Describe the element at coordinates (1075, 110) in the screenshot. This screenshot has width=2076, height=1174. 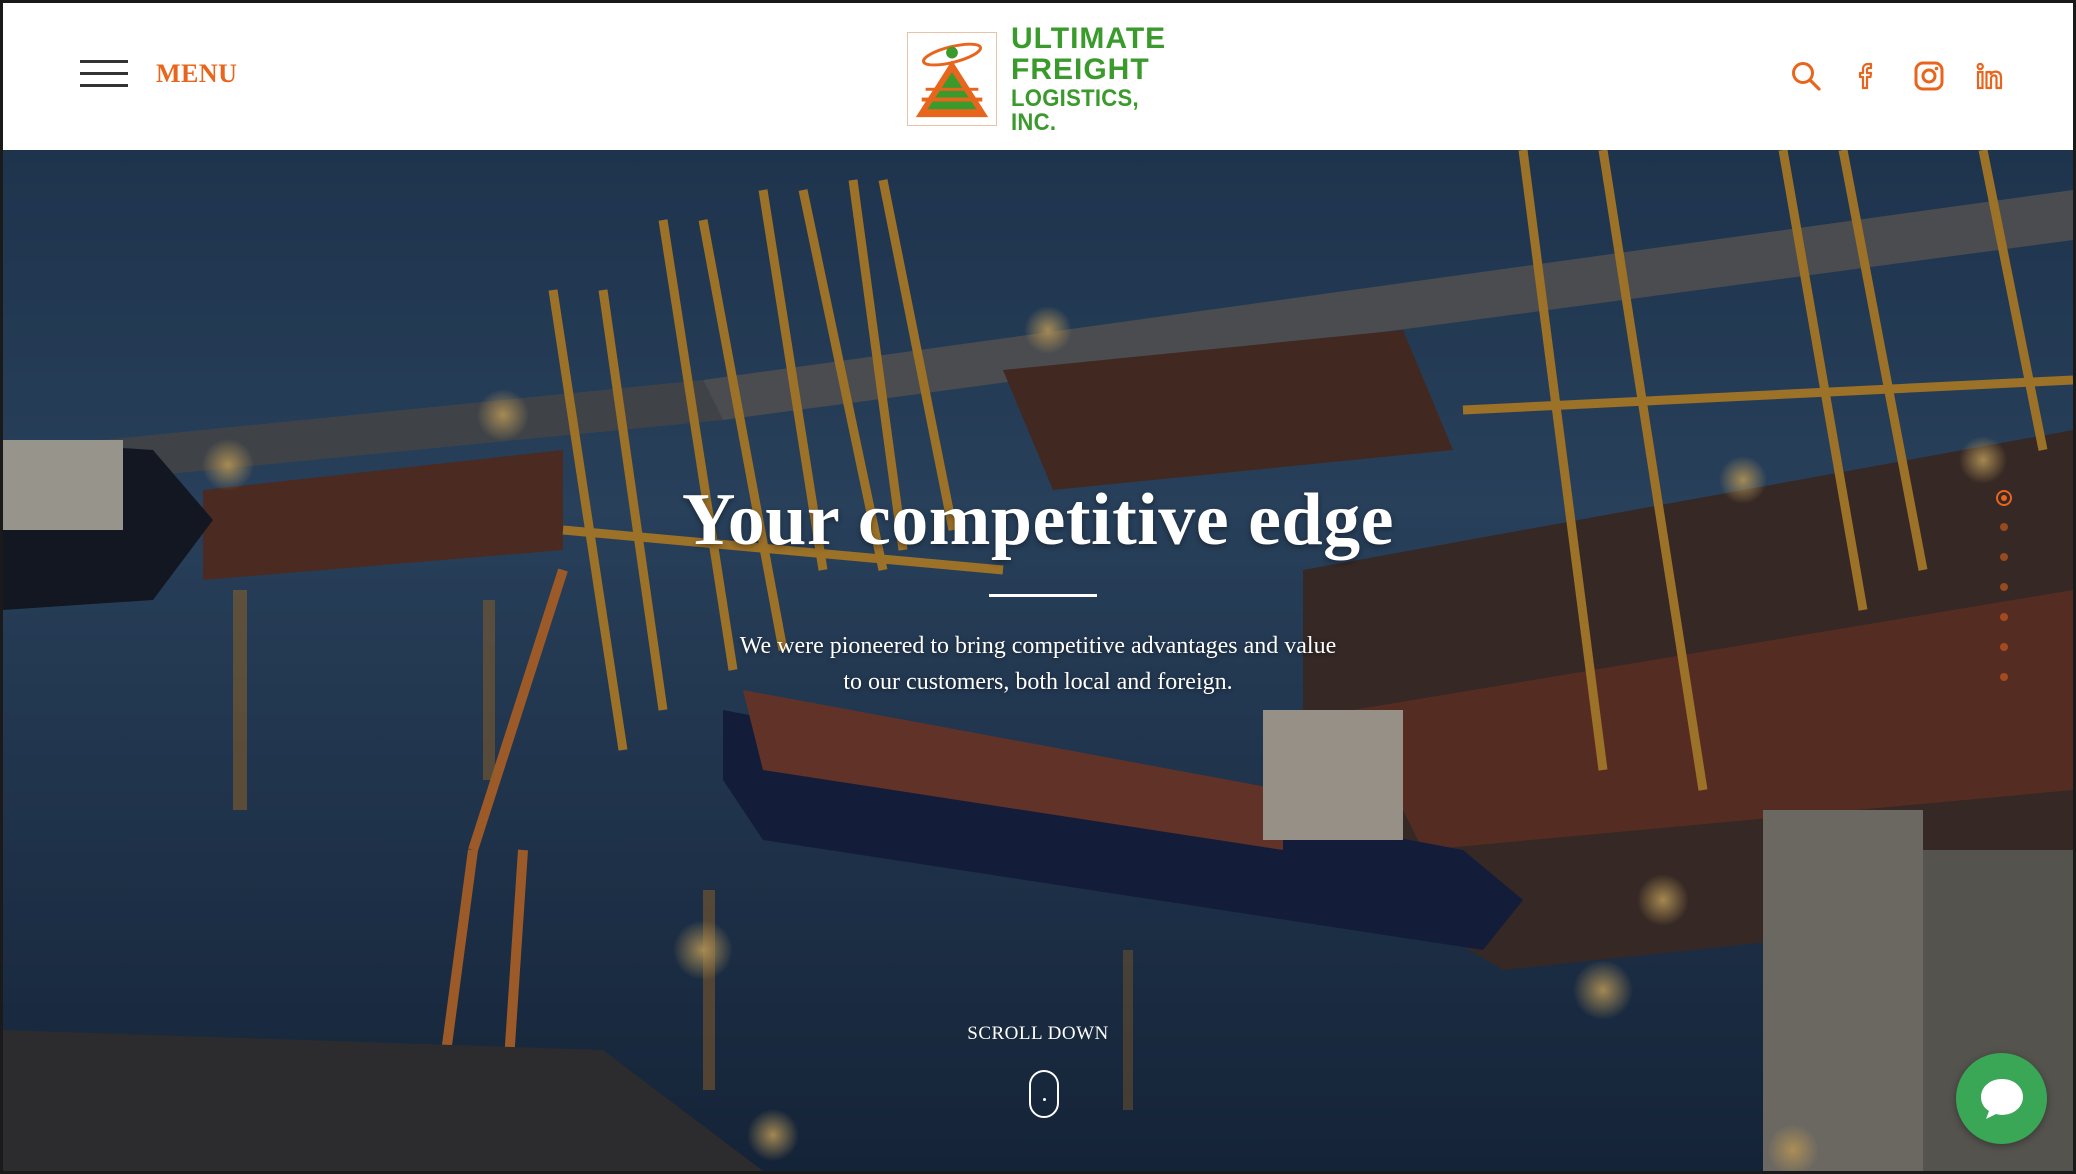
I see `logo-line-3: LOGISTICS, INC.` at that location.